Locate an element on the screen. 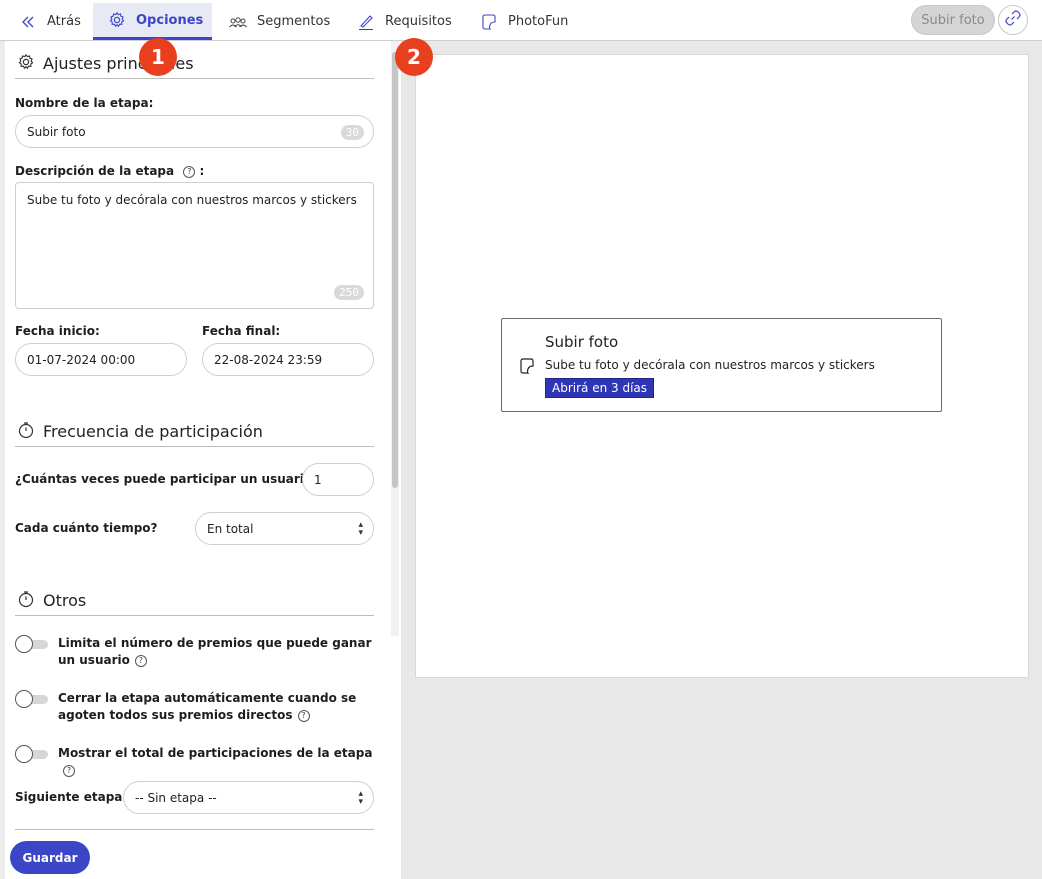  nombre-input: Subir foto 30 is located at coordinates (194, 131).